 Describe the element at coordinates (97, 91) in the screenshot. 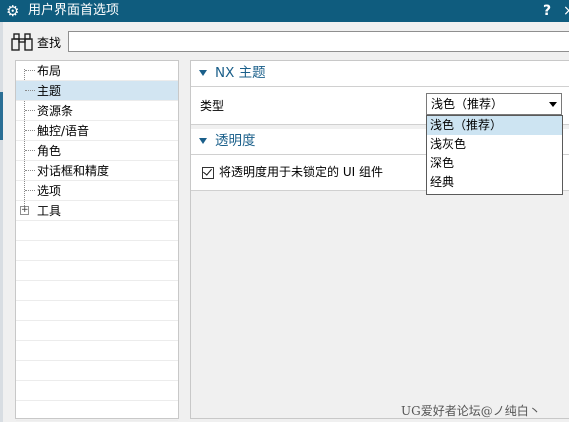

I see `tree-item: 主题` at that location.